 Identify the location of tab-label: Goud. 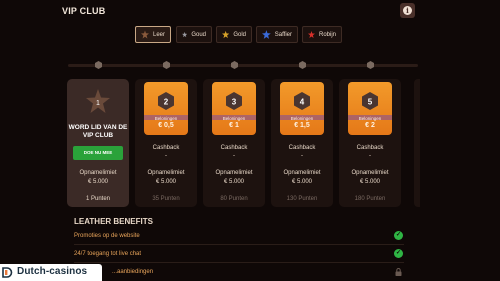
(198, 34).